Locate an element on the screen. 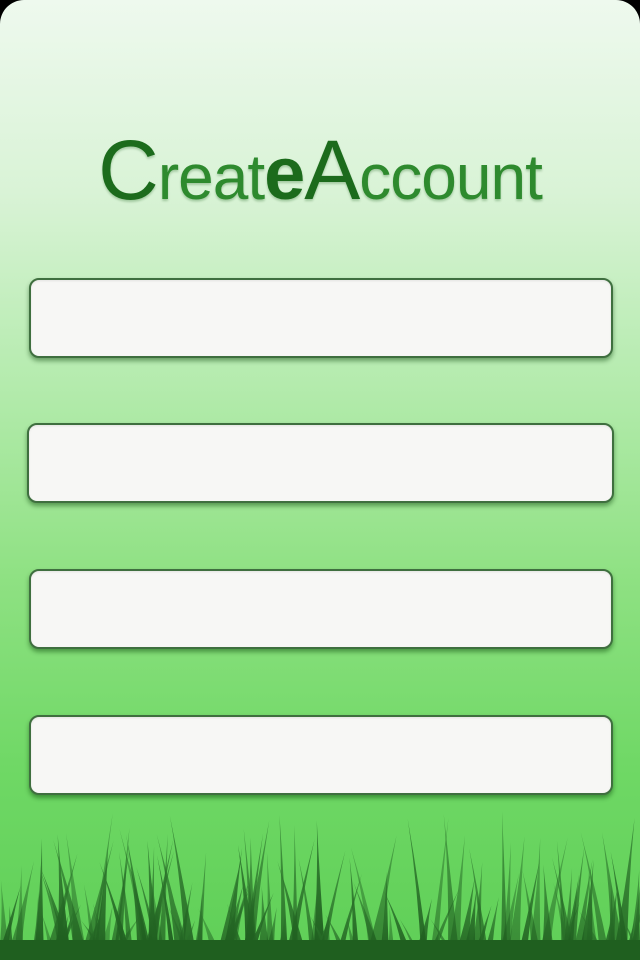 The image size is (640, 960). title-text-ccount: ccount is located at coordinates (451, 177).